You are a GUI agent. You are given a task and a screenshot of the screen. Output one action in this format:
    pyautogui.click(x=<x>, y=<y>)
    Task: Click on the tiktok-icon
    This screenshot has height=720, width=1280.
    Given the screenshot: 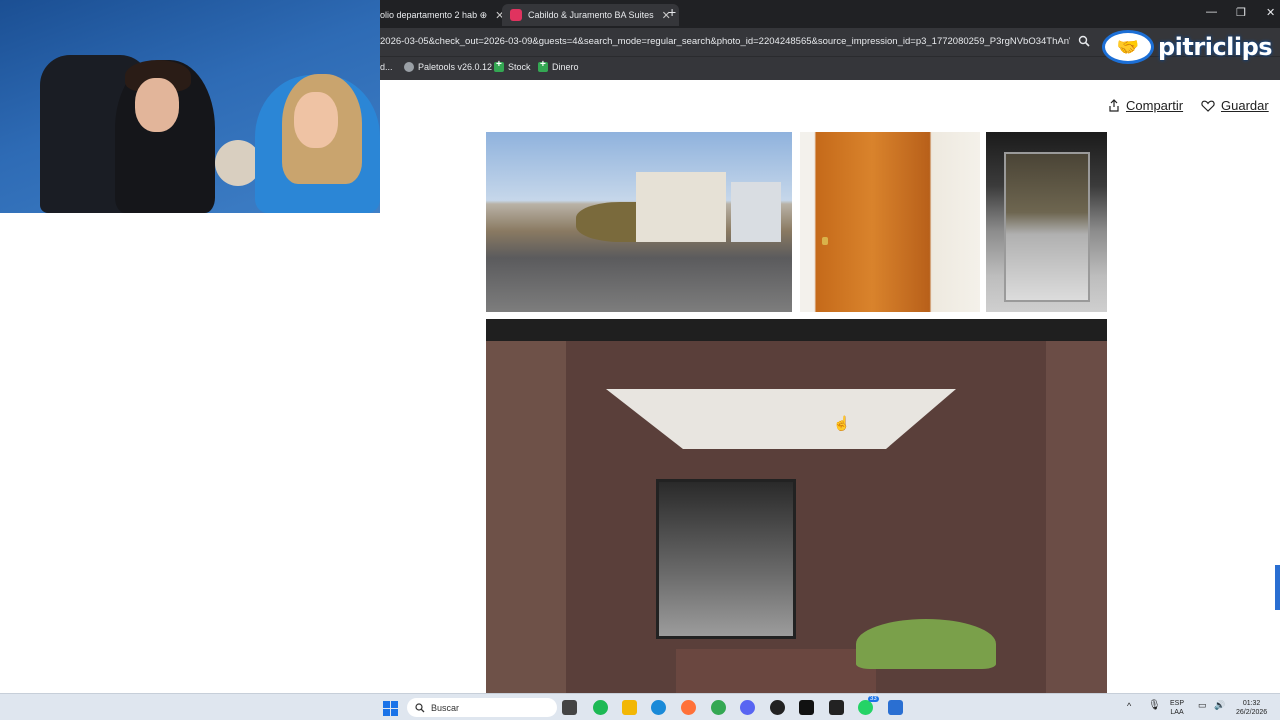 What is the action you would take?
    pyautogui.click(x=806, y=707)
    